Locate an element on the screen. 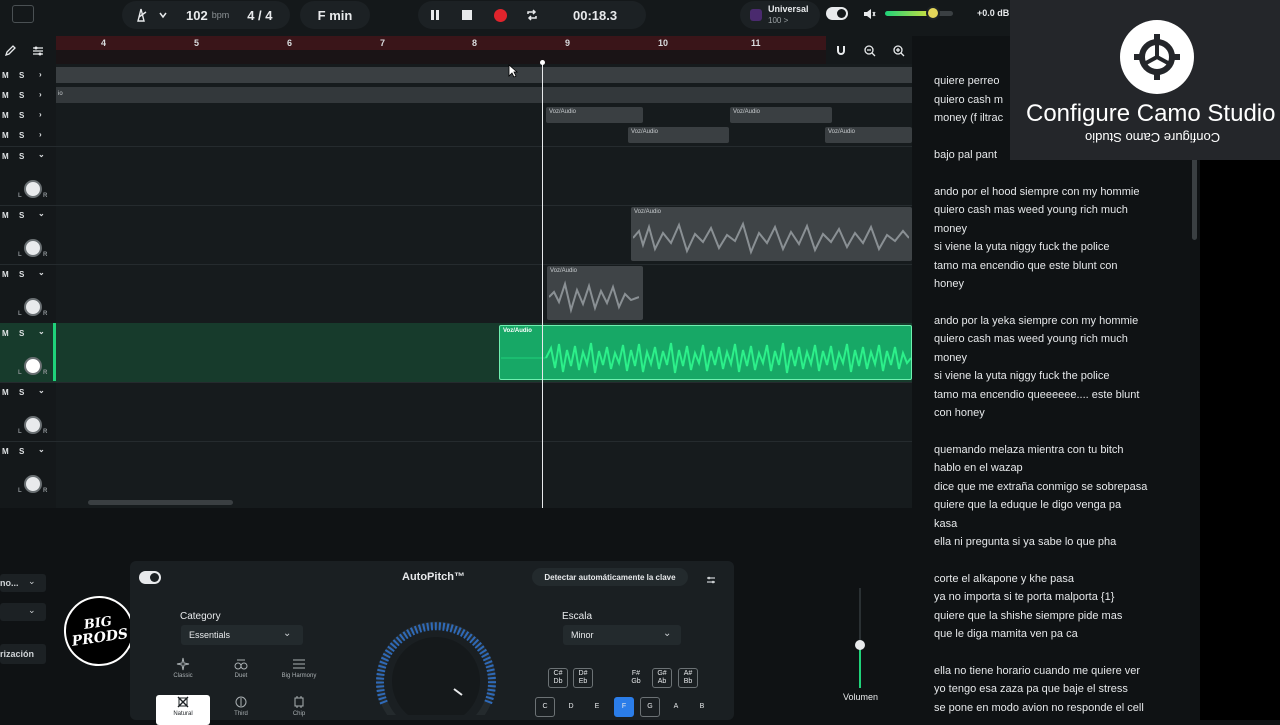 The width and height of the screenshot is (1280, 725). volume-fader-thumb is located at coordinates (860, 645).